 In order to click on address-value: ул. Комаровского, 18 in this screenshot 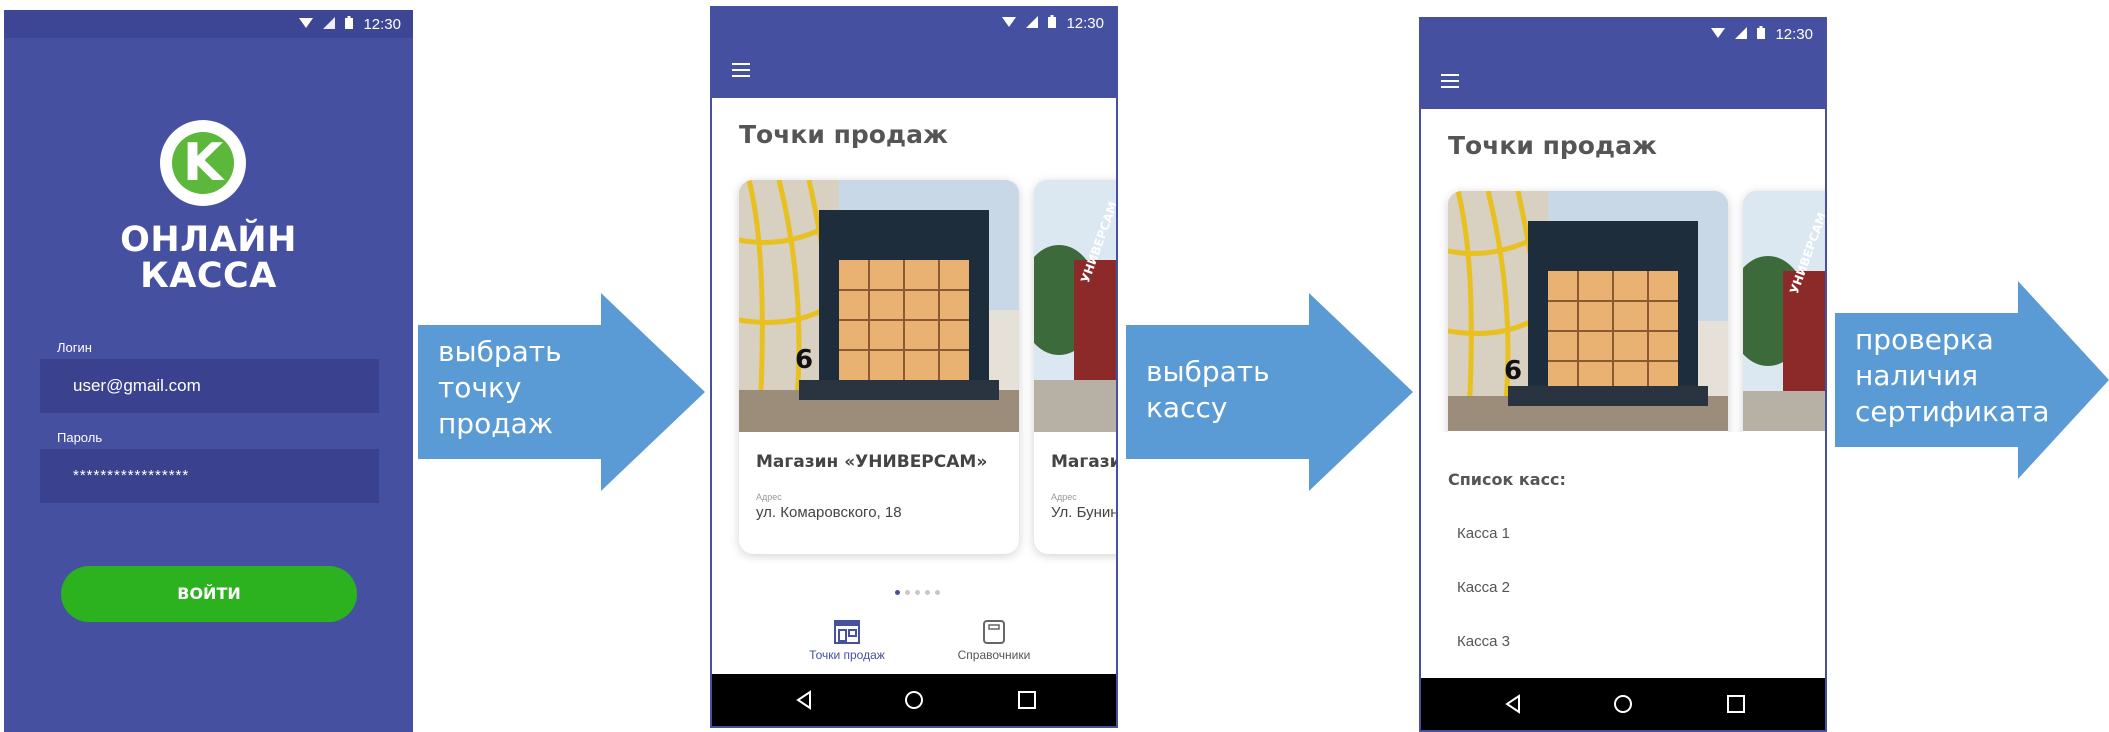, I will do `click(829, 512)`.